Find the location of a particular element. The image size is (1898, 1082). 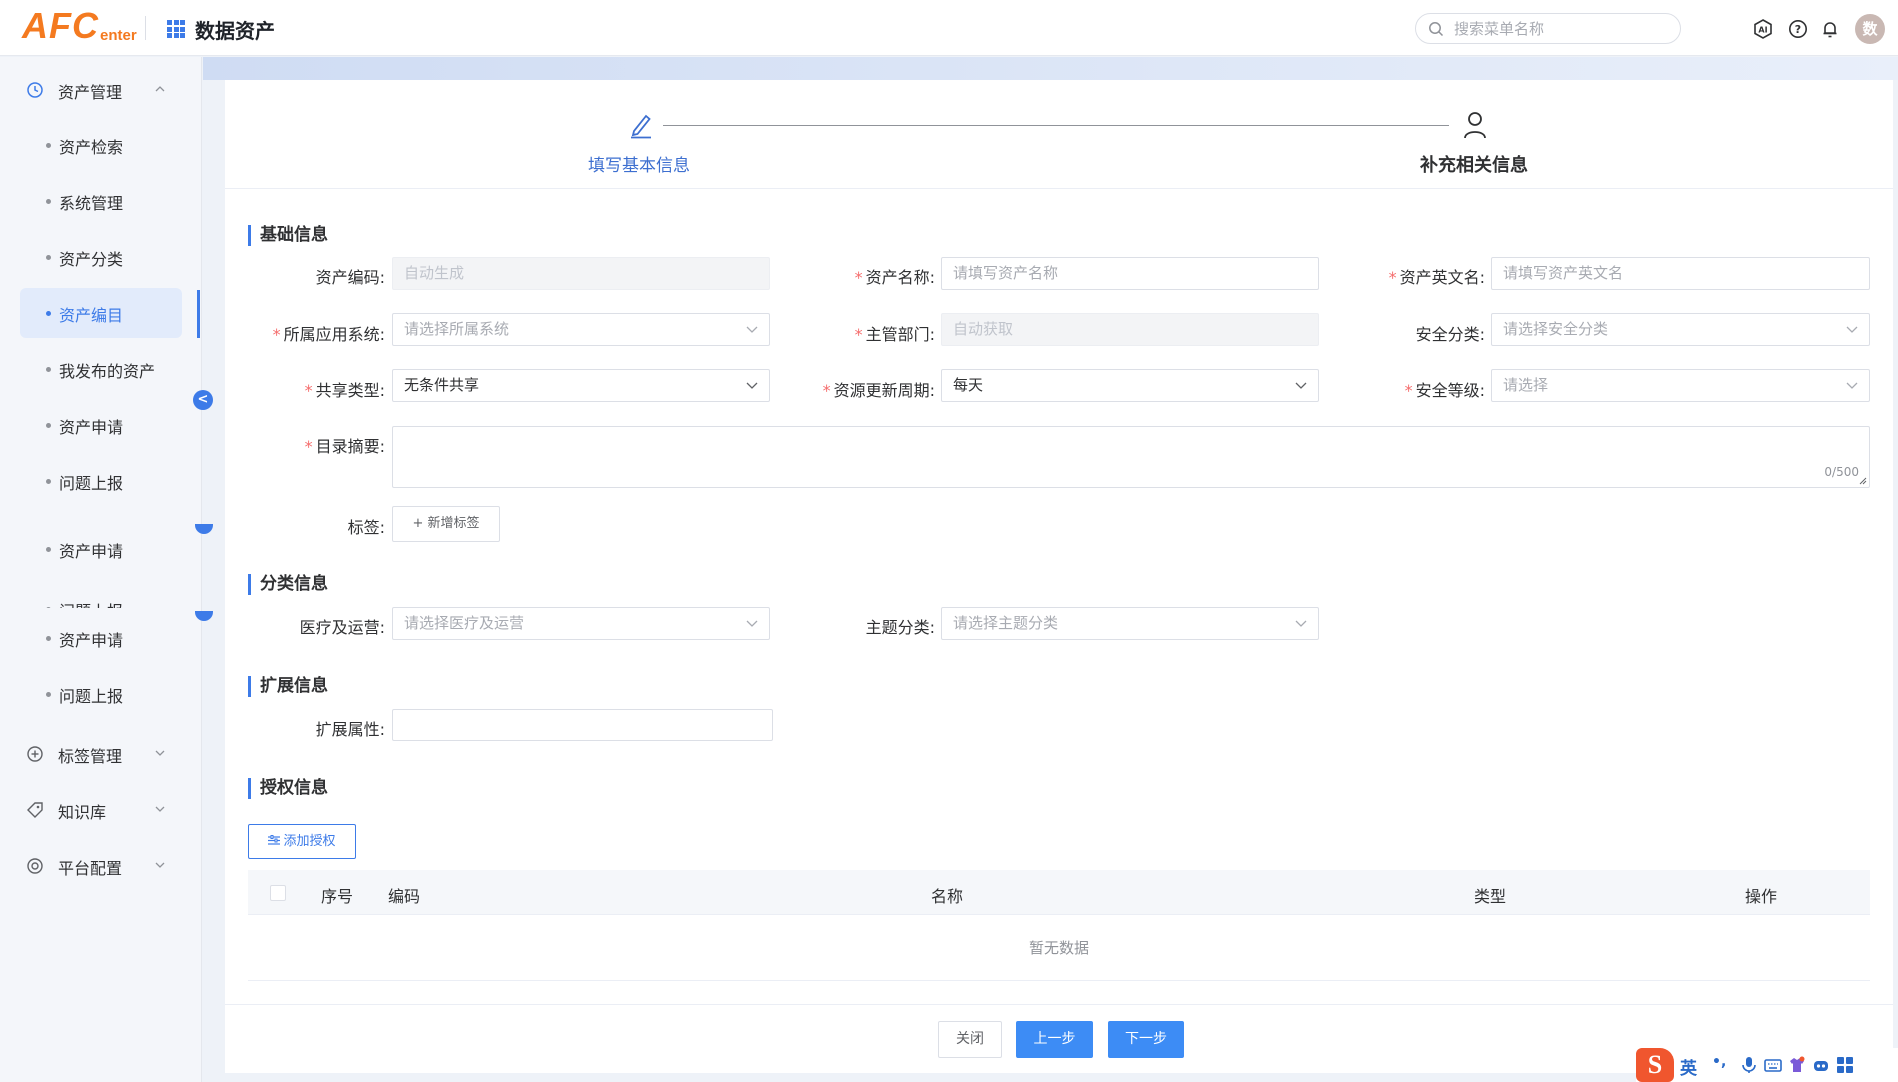

nav-group-tag-management: 标签管理 is located at coordinates (101, 754).